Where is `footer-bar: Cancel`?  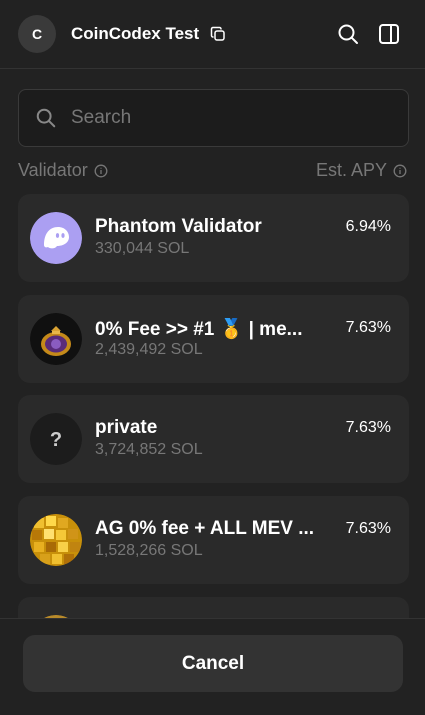
footer-bar: Cancel is located at coordinates (212, 666).